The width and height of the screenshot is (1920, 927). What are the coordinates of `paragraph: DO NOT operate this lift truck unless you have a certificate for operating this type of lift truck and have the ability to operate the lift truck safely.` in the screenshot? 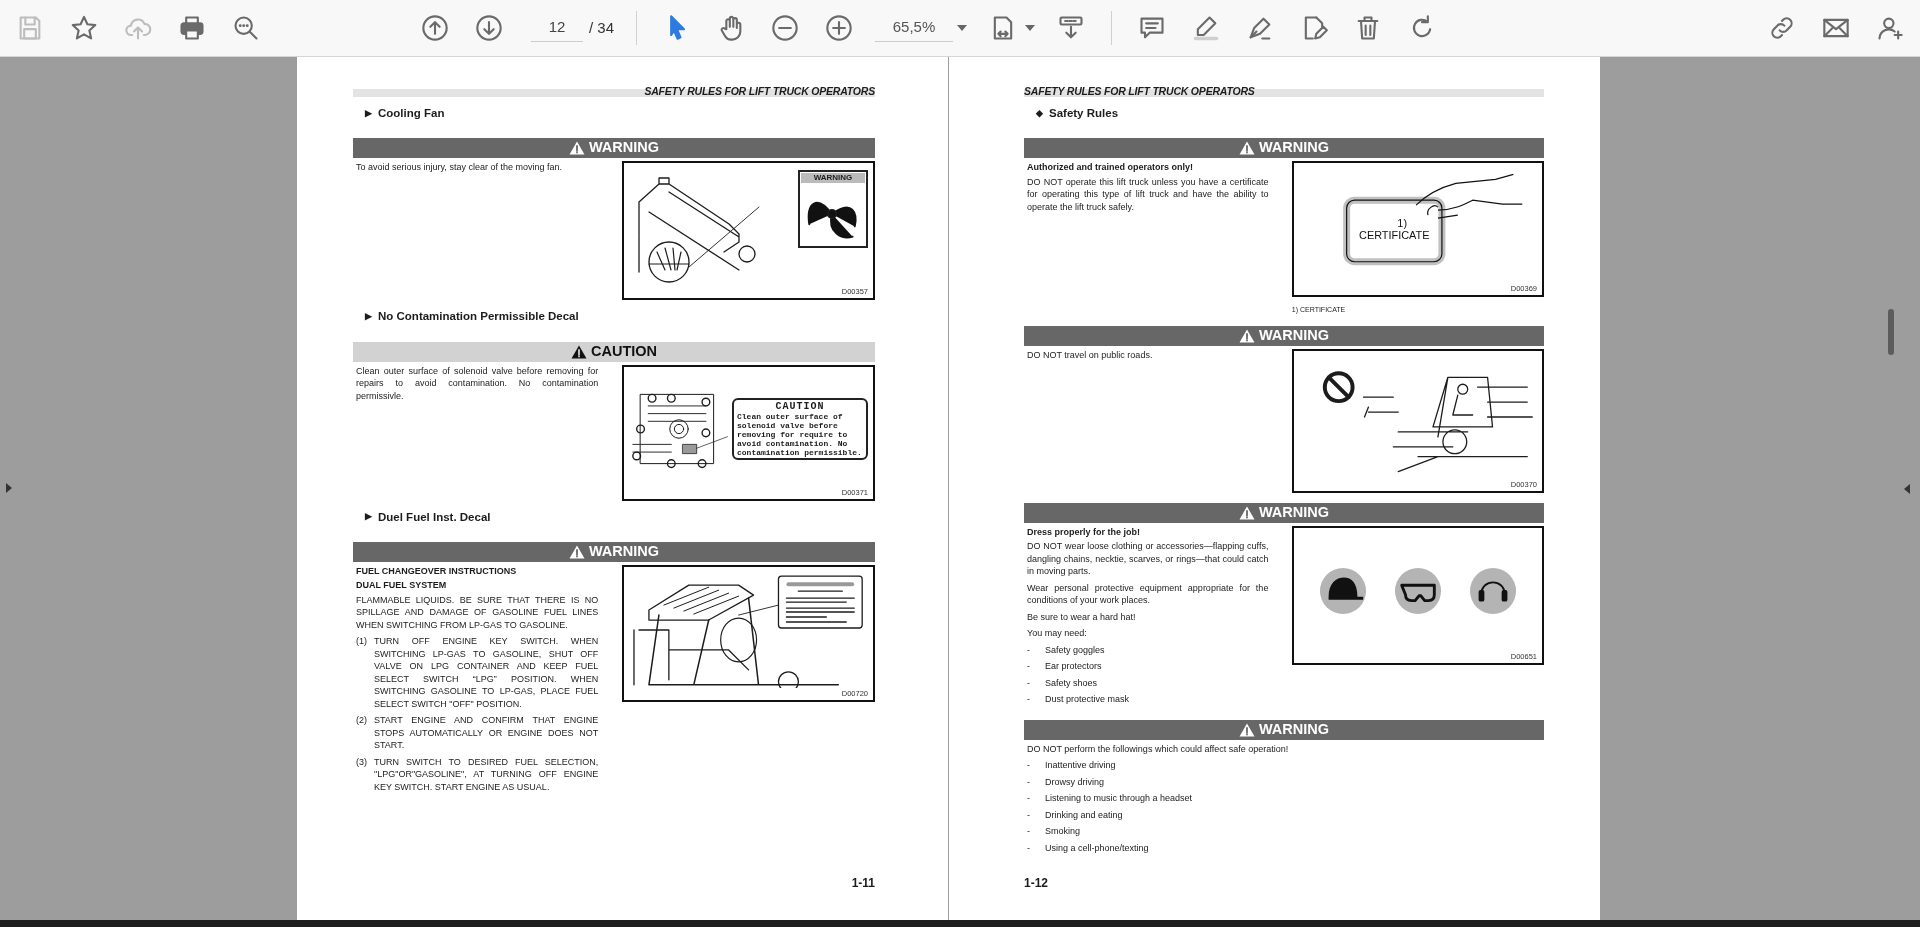 It's located at (1148, 194).